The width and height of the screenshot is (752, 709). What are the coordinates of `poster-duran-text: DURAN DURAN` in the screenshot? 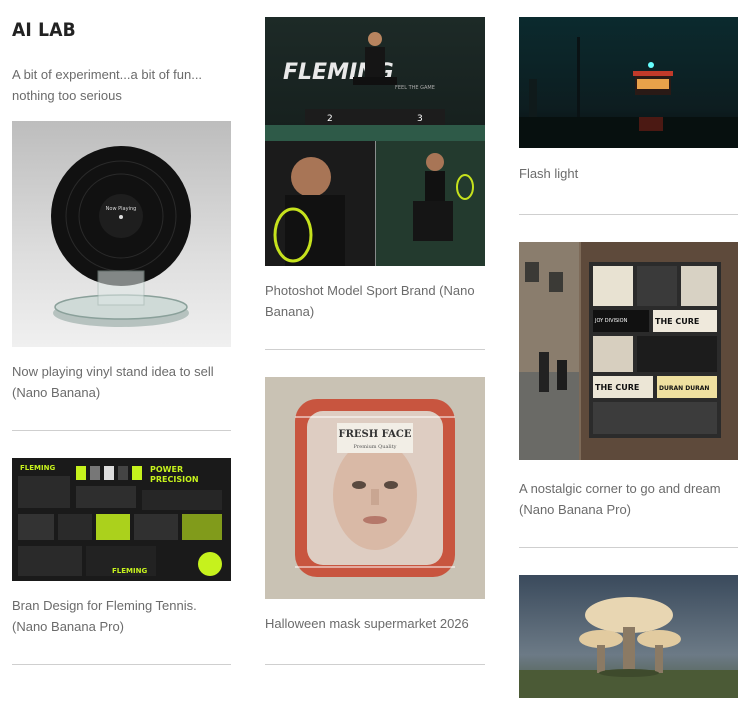 It's located at (684, 388).